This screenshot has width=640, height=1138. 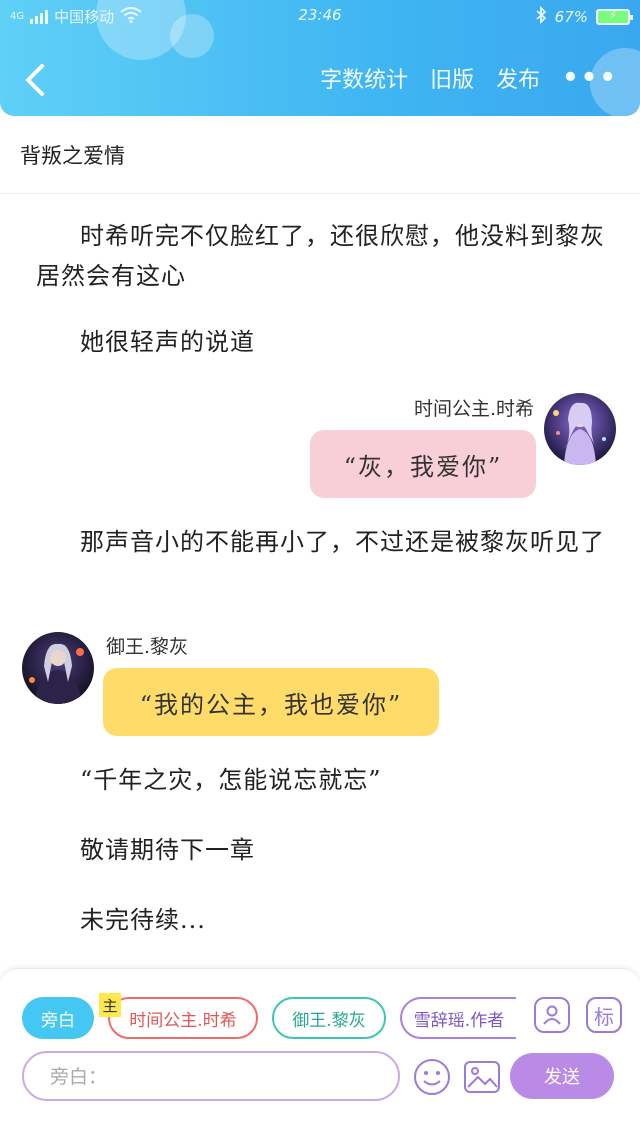 I want to click on bluetooth-icon, so click(x=541, y=16).